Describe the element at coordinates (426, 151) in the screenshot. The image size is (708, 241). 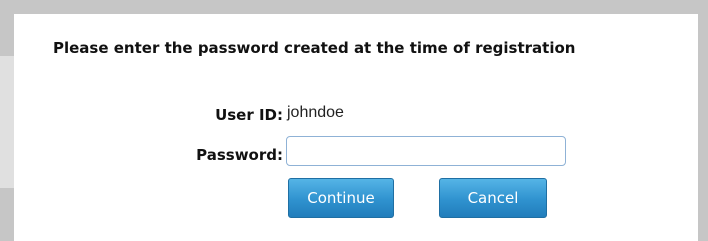
I see `password-field` at that location.